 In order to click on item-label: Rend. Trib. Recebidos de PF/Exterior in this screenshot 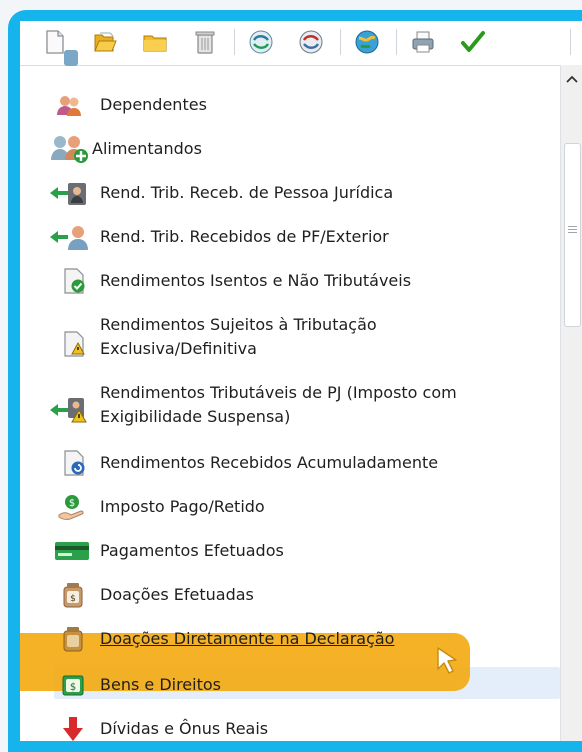, I will do `click(244, 236)`.